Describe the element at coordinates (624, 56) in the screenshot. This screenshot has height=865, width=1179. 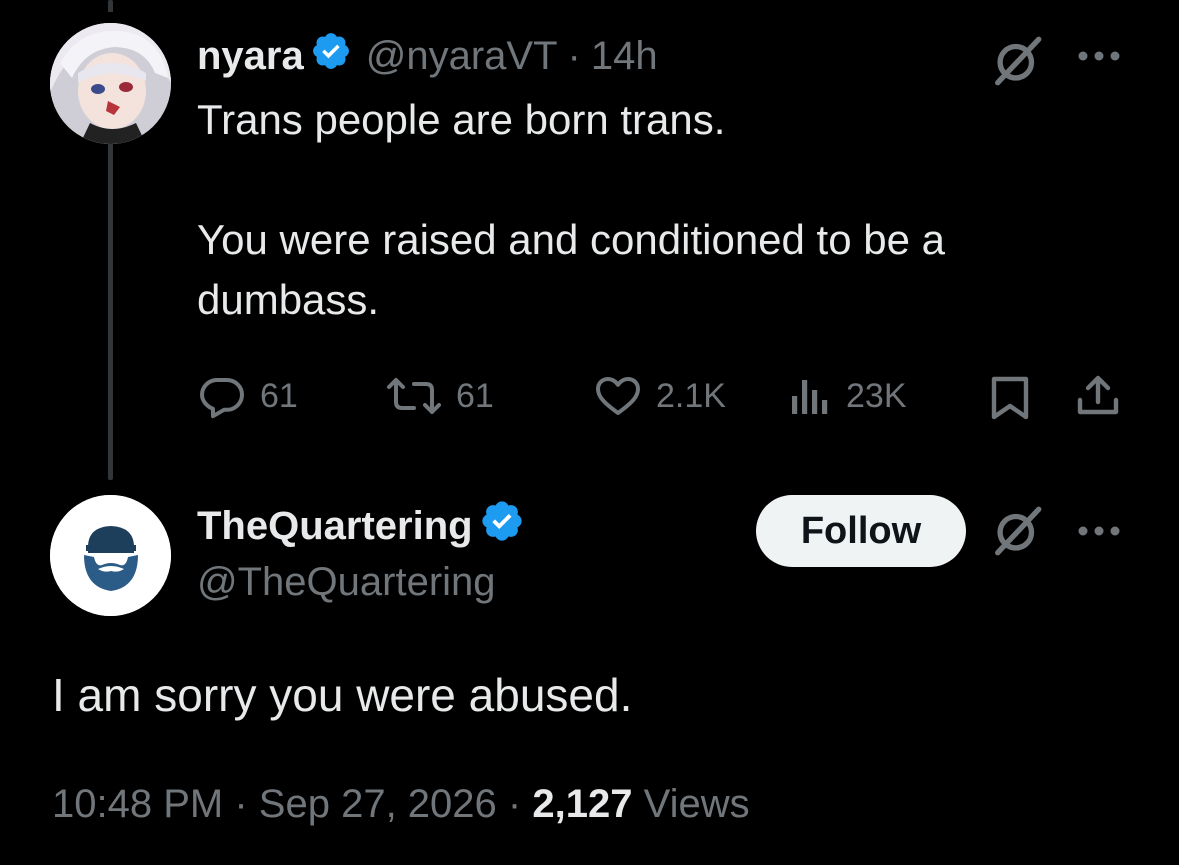
I see `tweet-time: 14h` at that location.